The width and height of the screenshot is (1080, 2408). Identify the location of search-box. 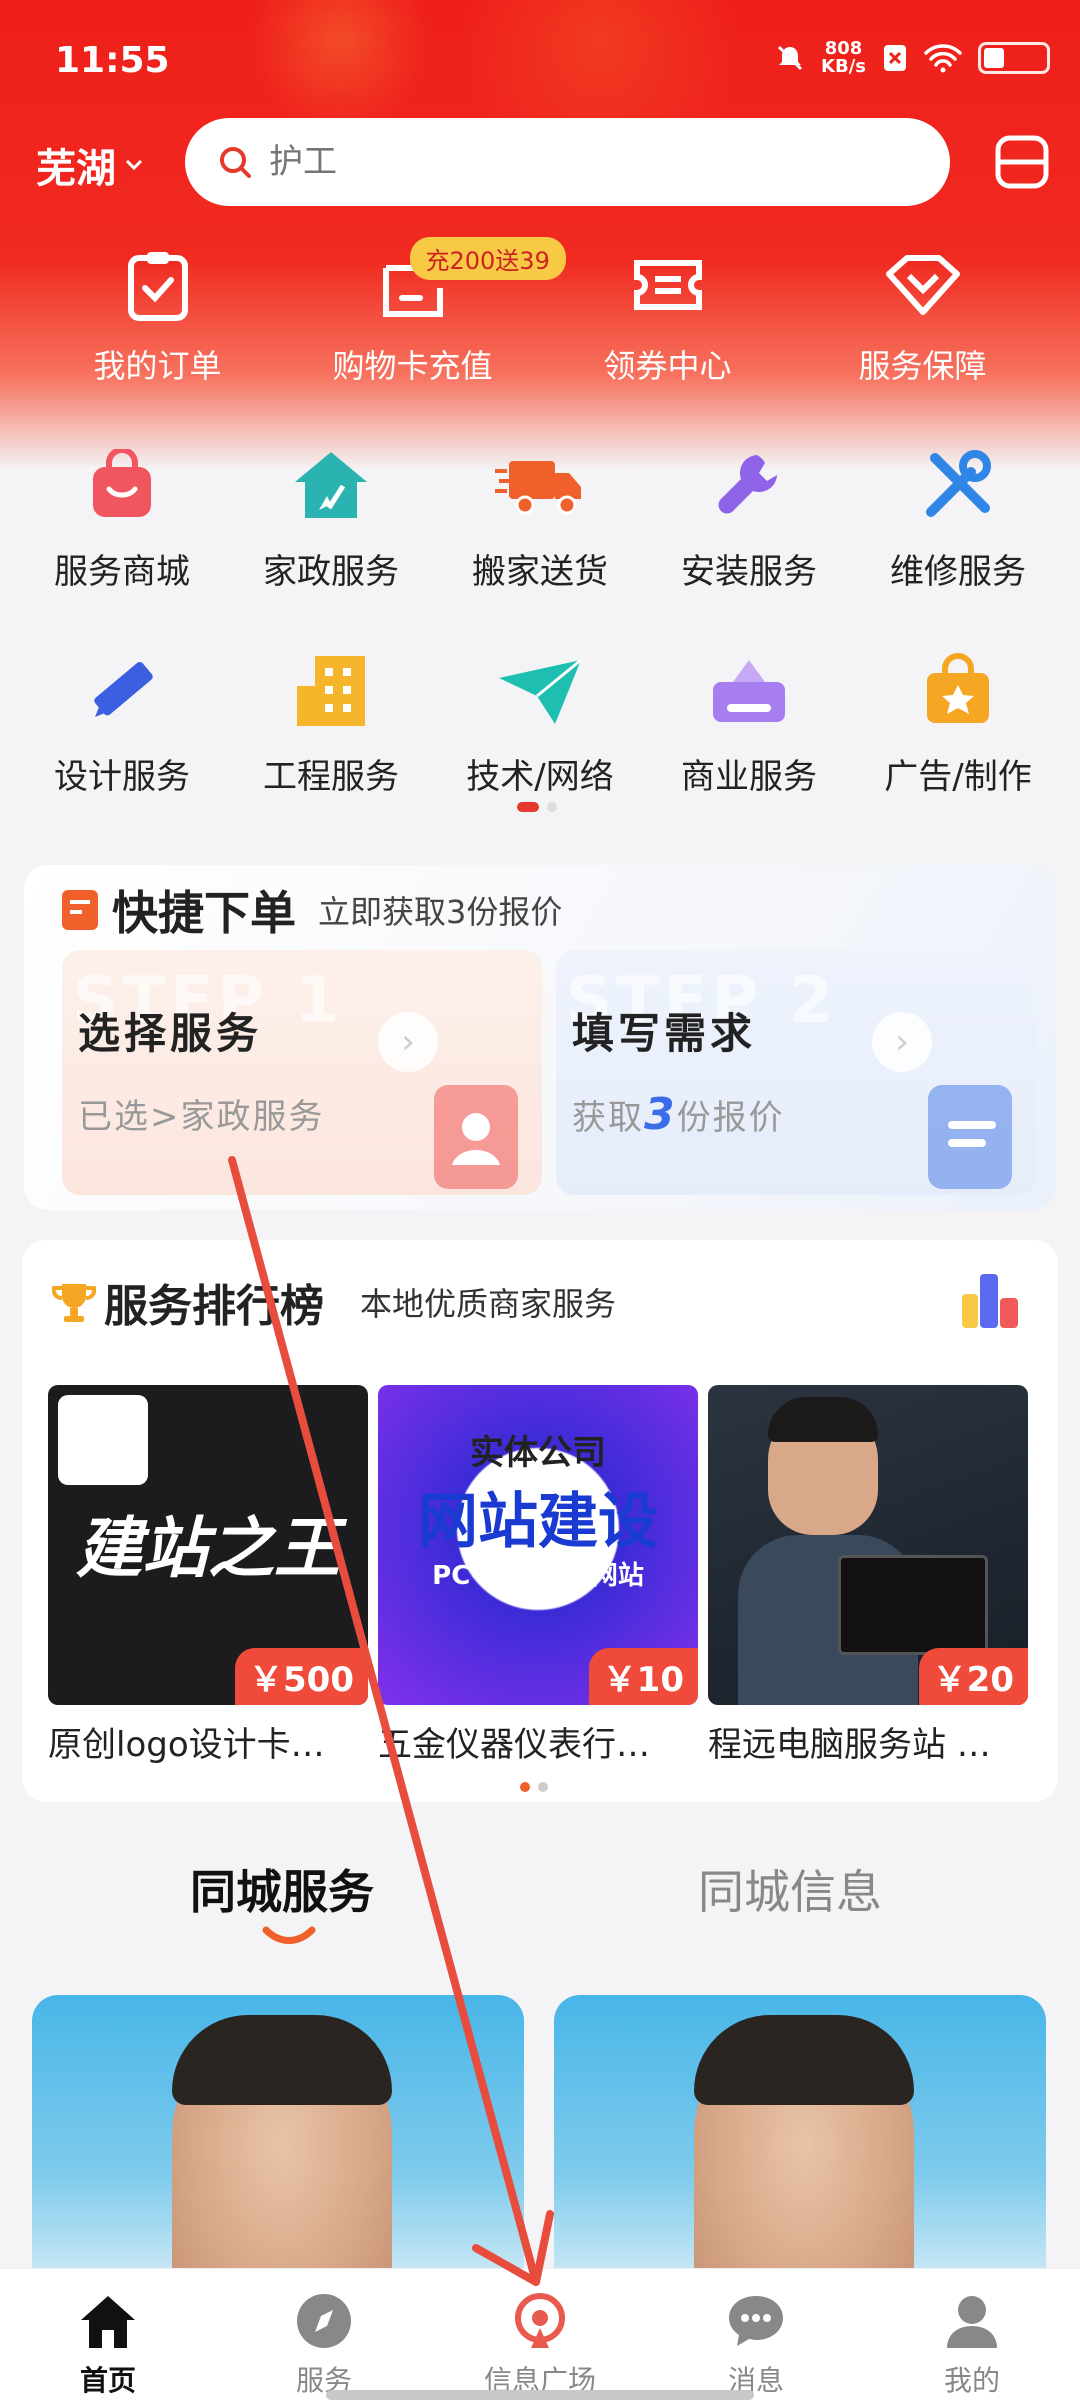
(567, 162).